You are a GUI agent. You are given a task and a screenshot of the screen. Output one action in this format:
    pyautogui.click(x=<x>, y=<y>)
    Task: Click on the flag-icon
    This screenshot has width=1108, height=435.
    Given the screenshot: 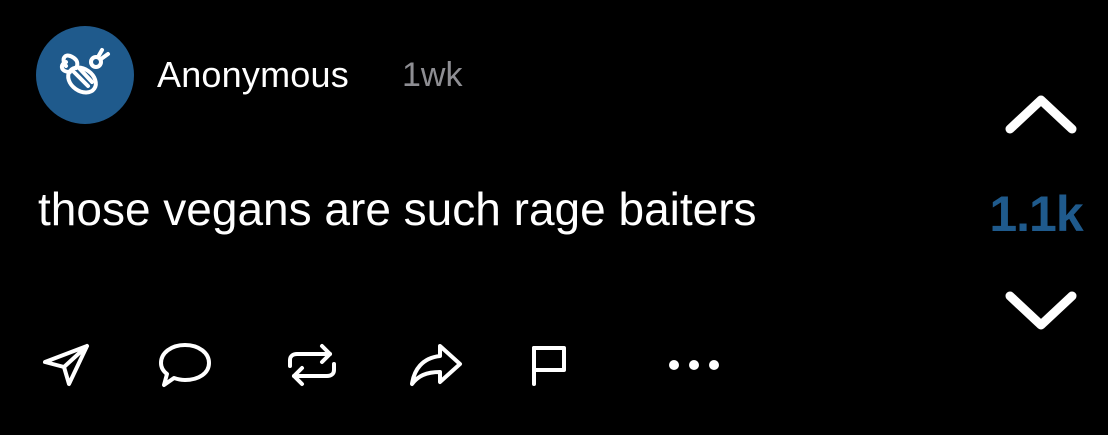 What is the action you would take?
    pyautogui.click(x=549, y=366)
    